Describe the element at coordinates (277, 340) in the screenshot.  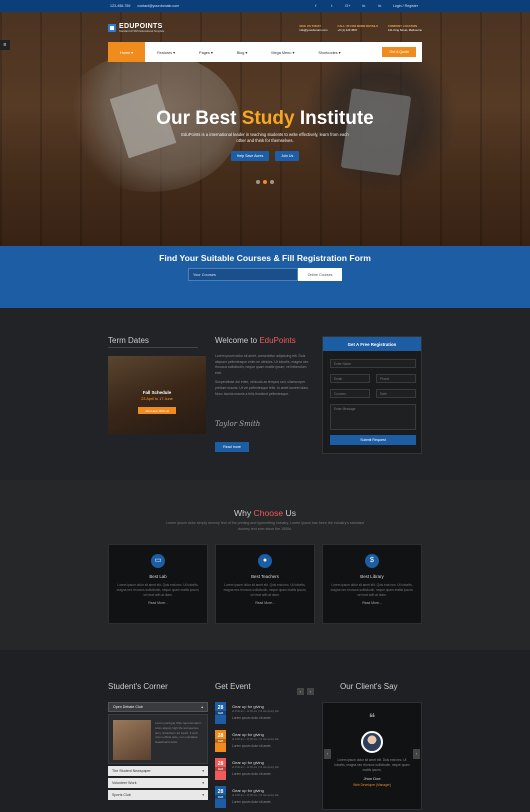
I see `welcome-title-accent: EduPoints` at that location.